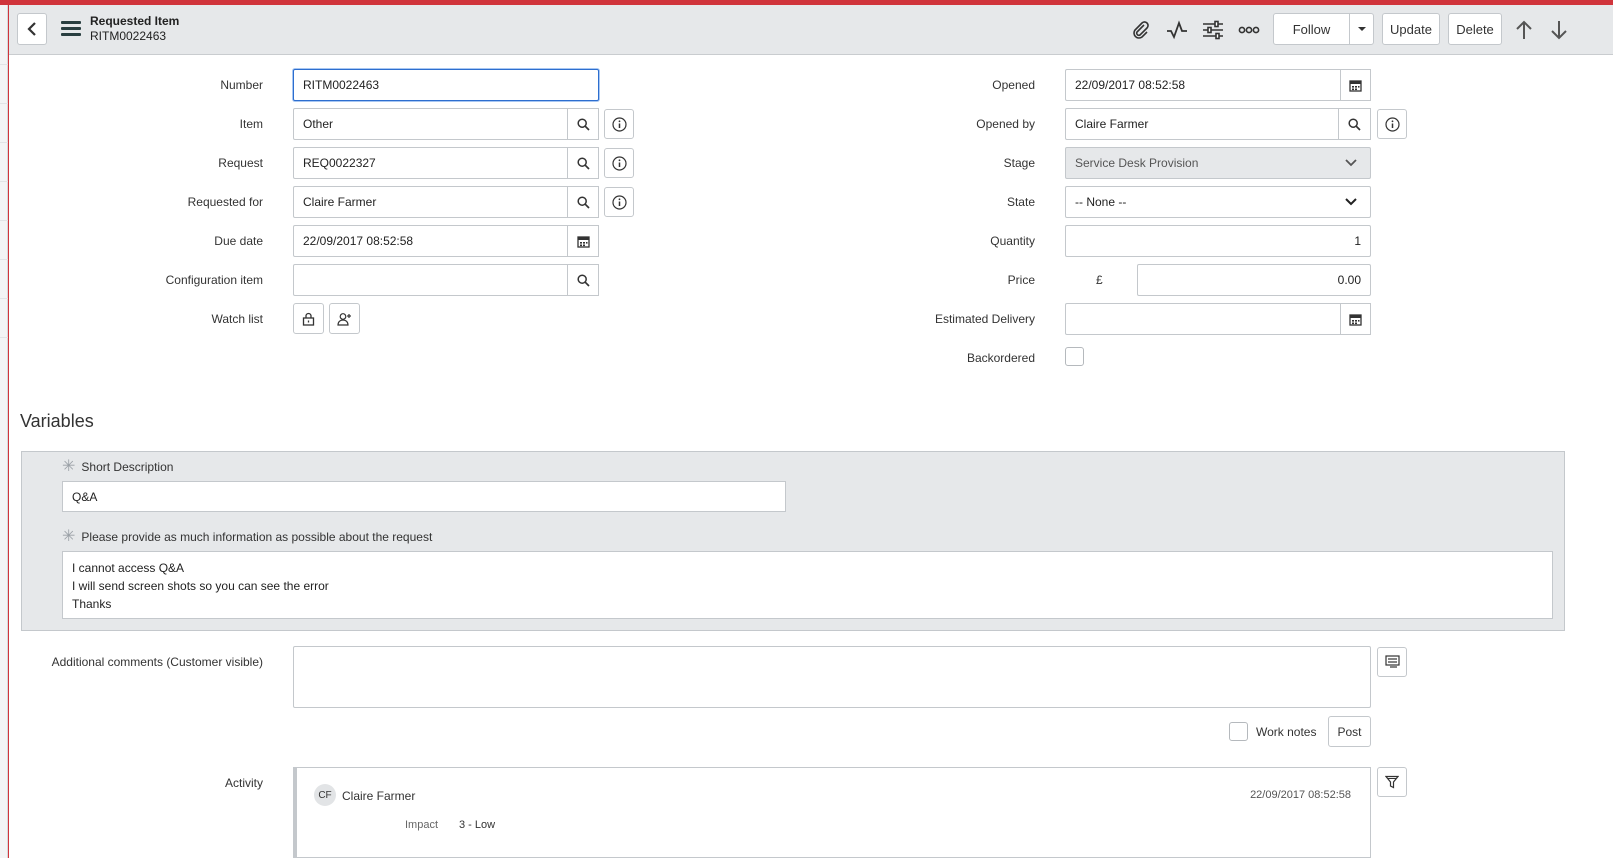  I want to click on configuration-item-field, so click(431, 280).